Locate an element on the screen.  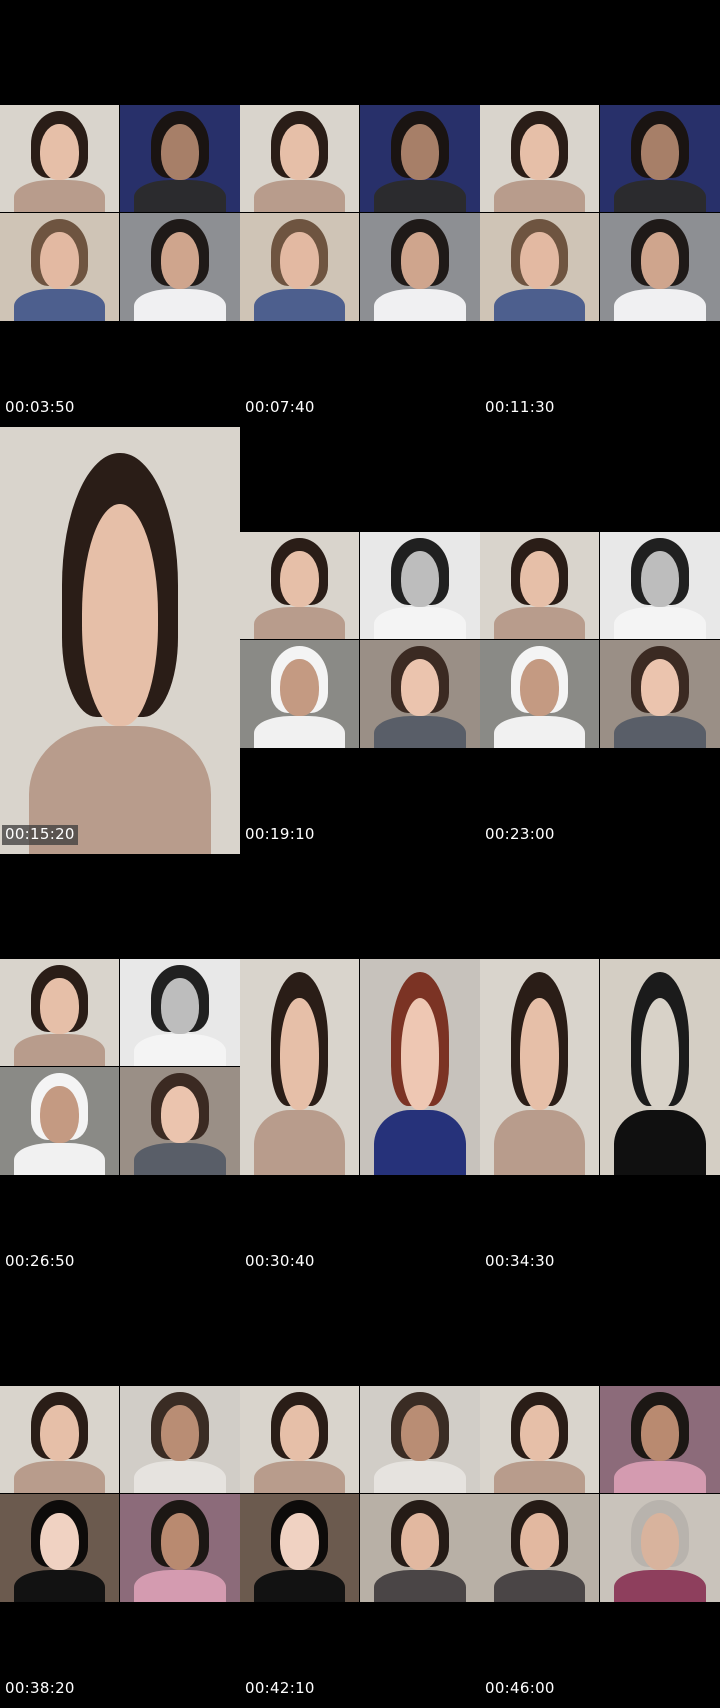
thumbnail-cell: 00:11:30 is located at coordinates (600, 213).